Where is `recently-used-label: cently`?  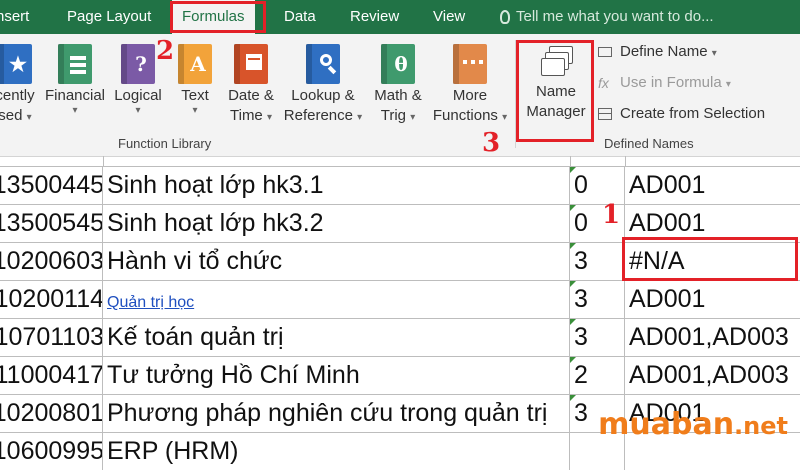
recently-used-label: cently is located at coordinates (17, 95).